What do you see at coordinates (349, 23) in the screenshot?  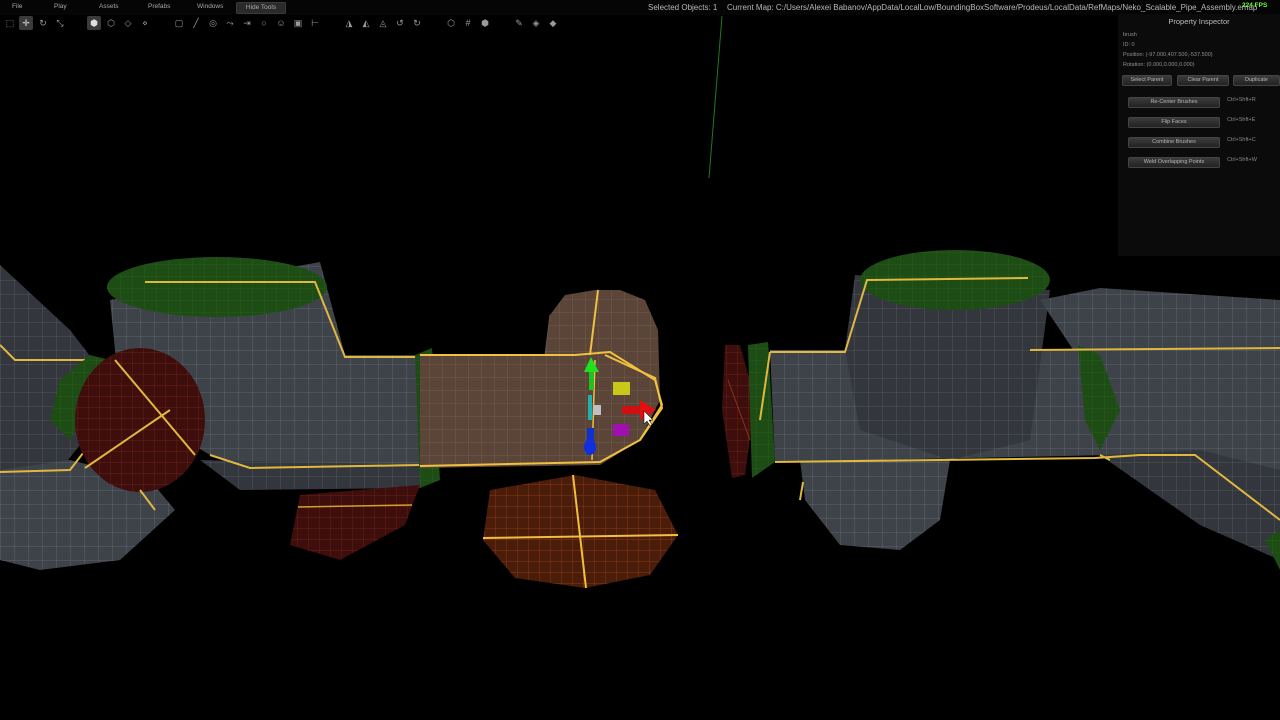 I see `mirror-x-icon: ◮` at bounding box center [349, 23].